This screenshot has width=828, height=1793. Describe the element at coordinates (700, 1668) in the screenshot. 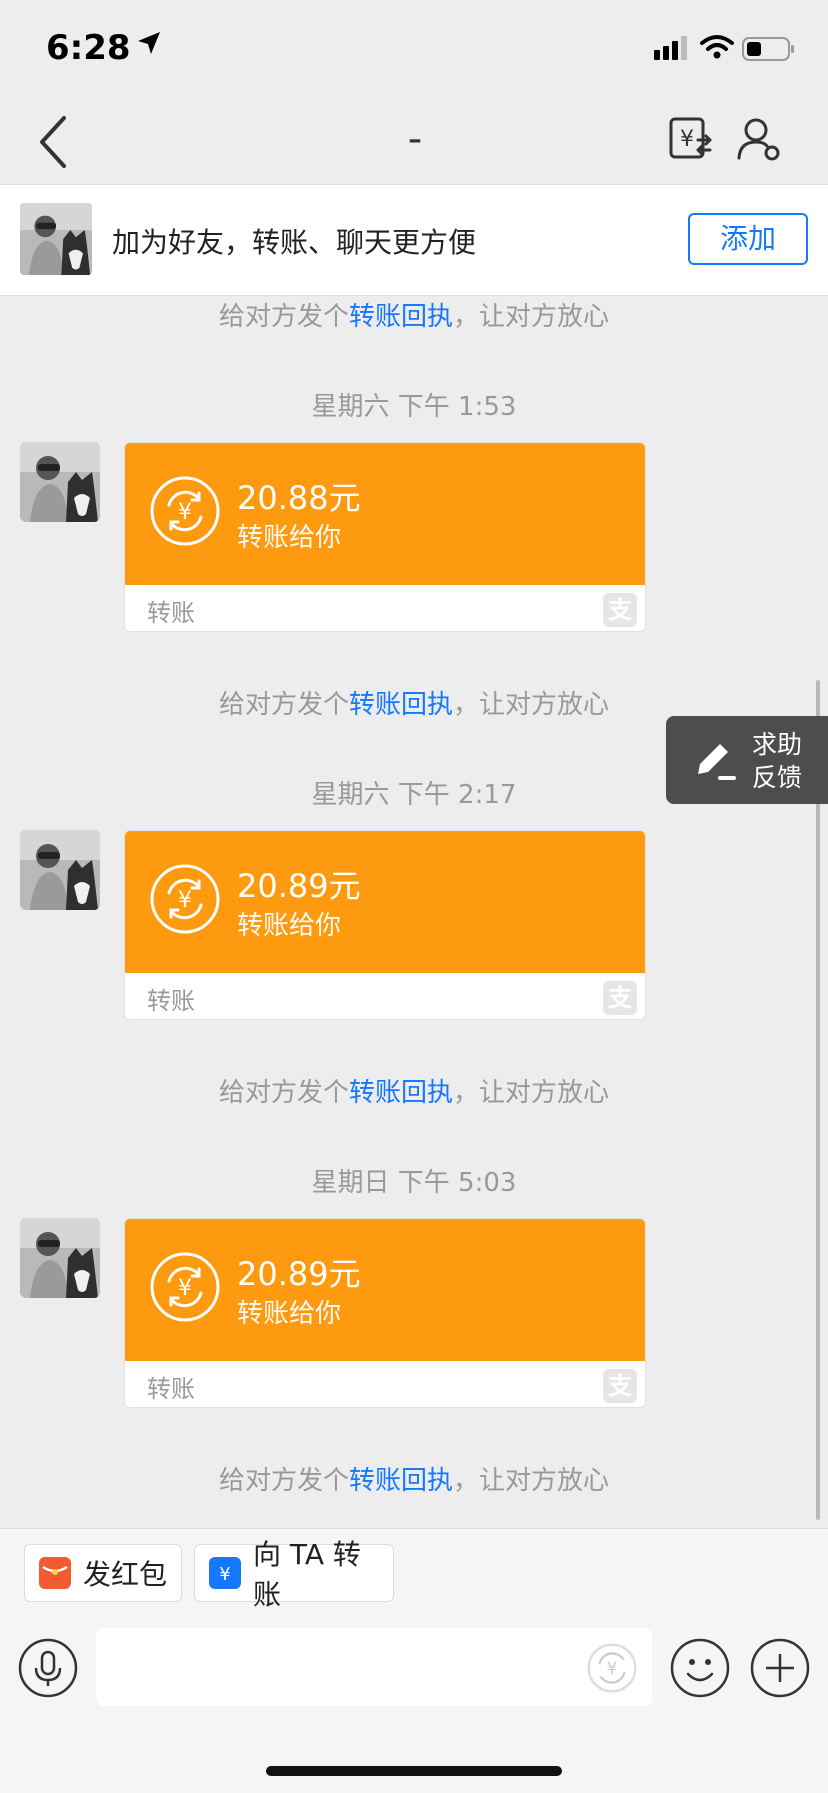

I see `emoji-icon` at that location.